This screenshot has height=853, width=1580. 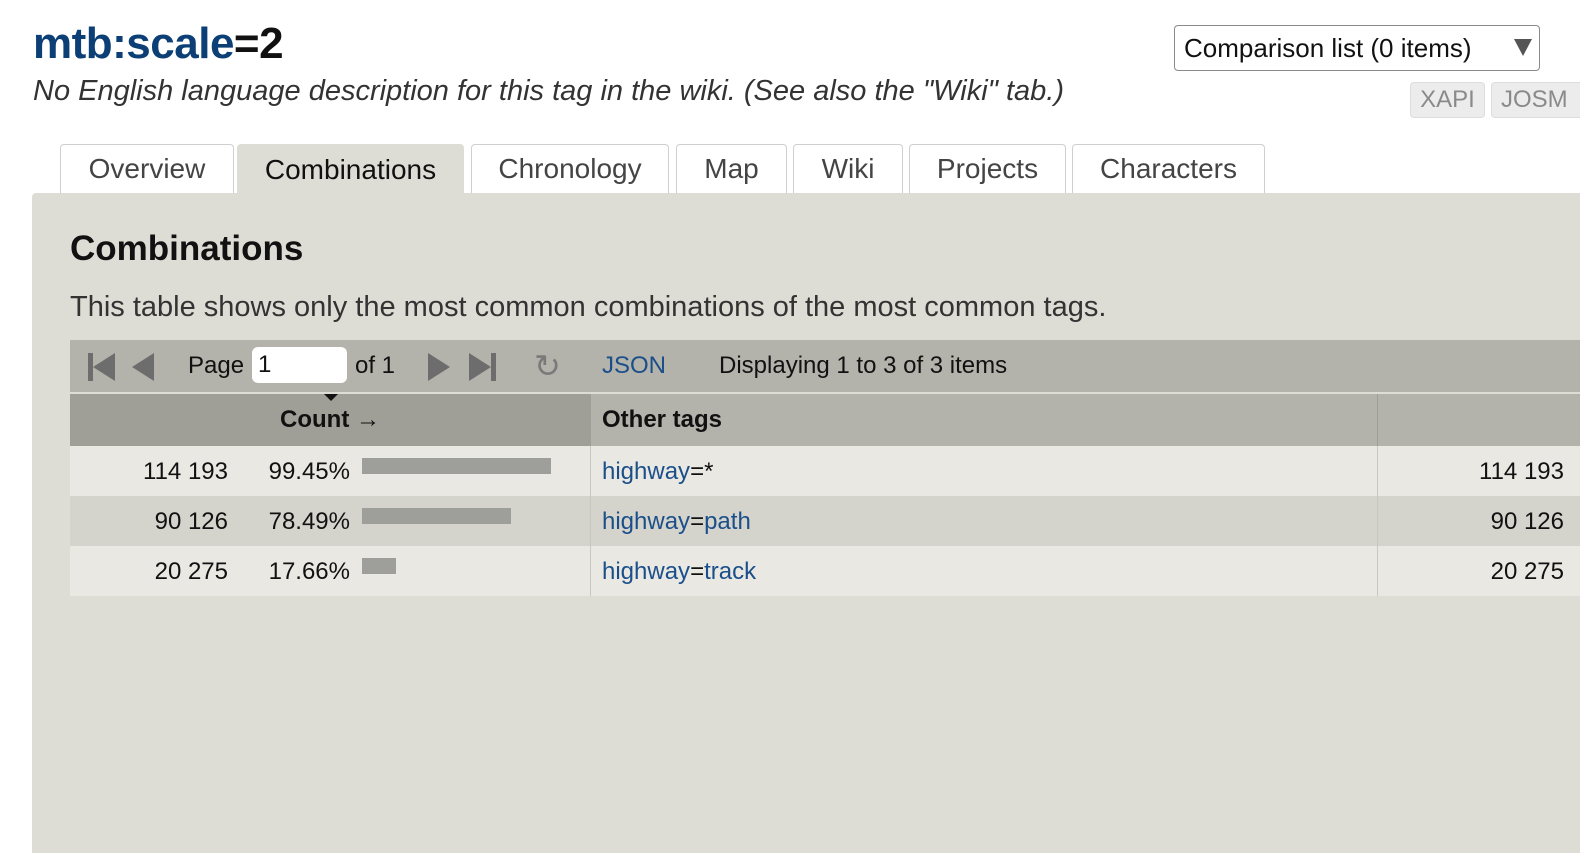 I want to click on tag-value-link: track, so click(x=730, y=571).